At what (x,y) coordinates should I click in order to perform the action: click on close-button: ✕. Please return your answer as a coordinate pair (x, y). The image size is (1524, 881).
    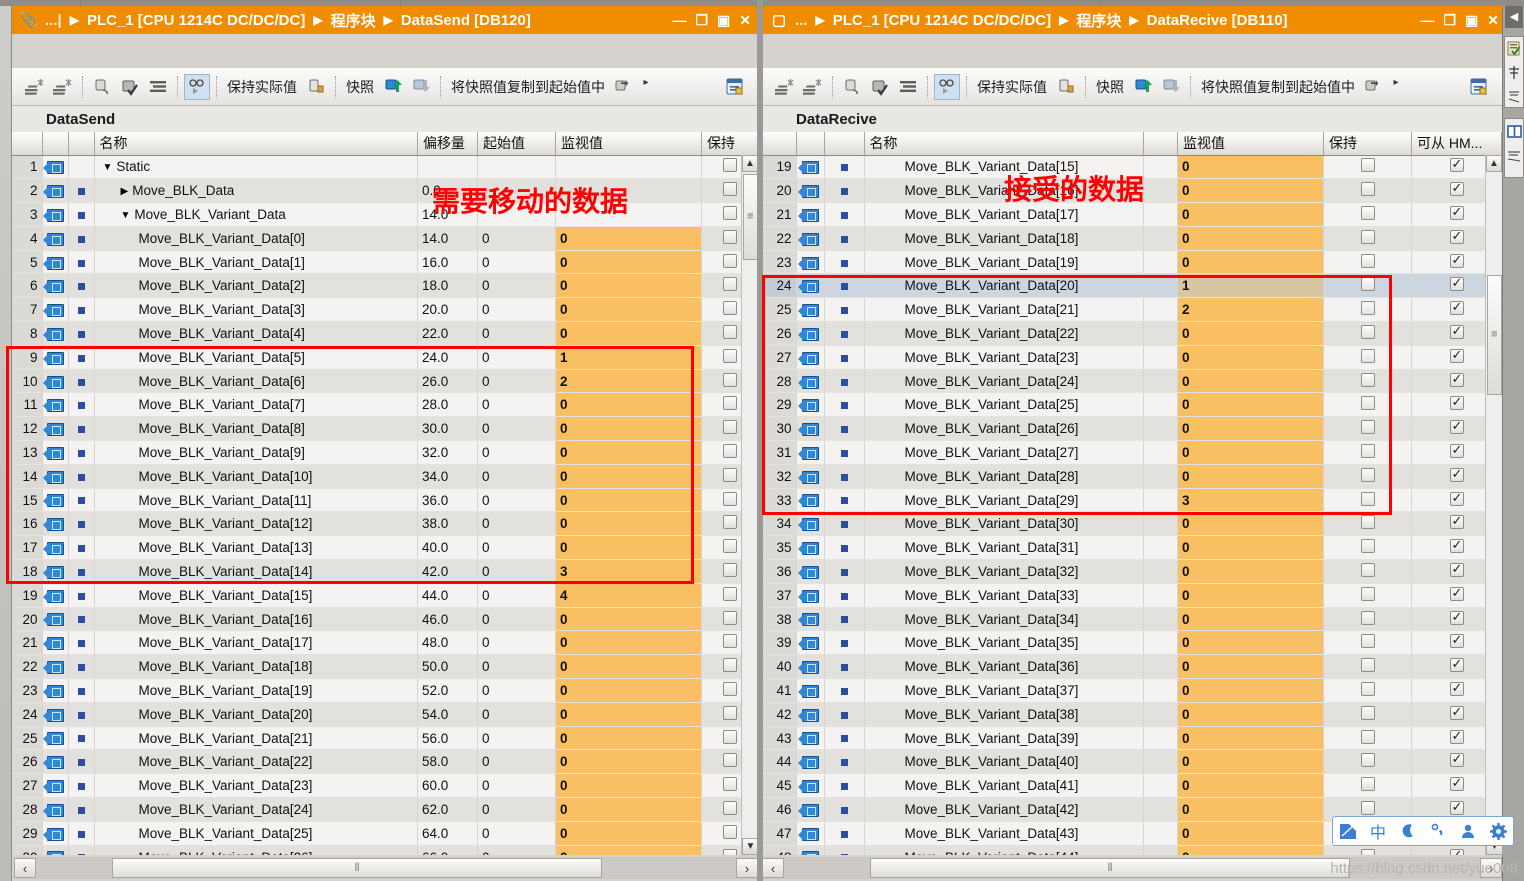
    Looking at the image, I should click on (1493, 20).